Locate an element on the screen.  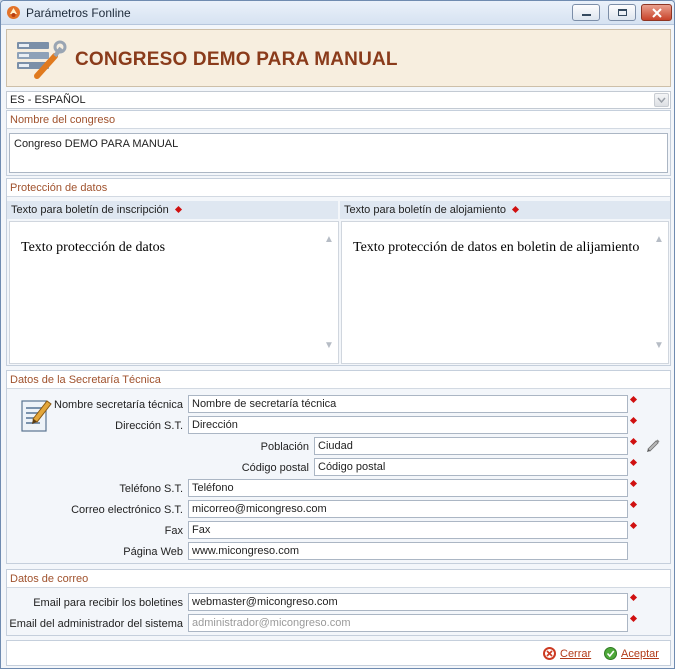
fax-input: Fax is located at coordinates (408, 530).